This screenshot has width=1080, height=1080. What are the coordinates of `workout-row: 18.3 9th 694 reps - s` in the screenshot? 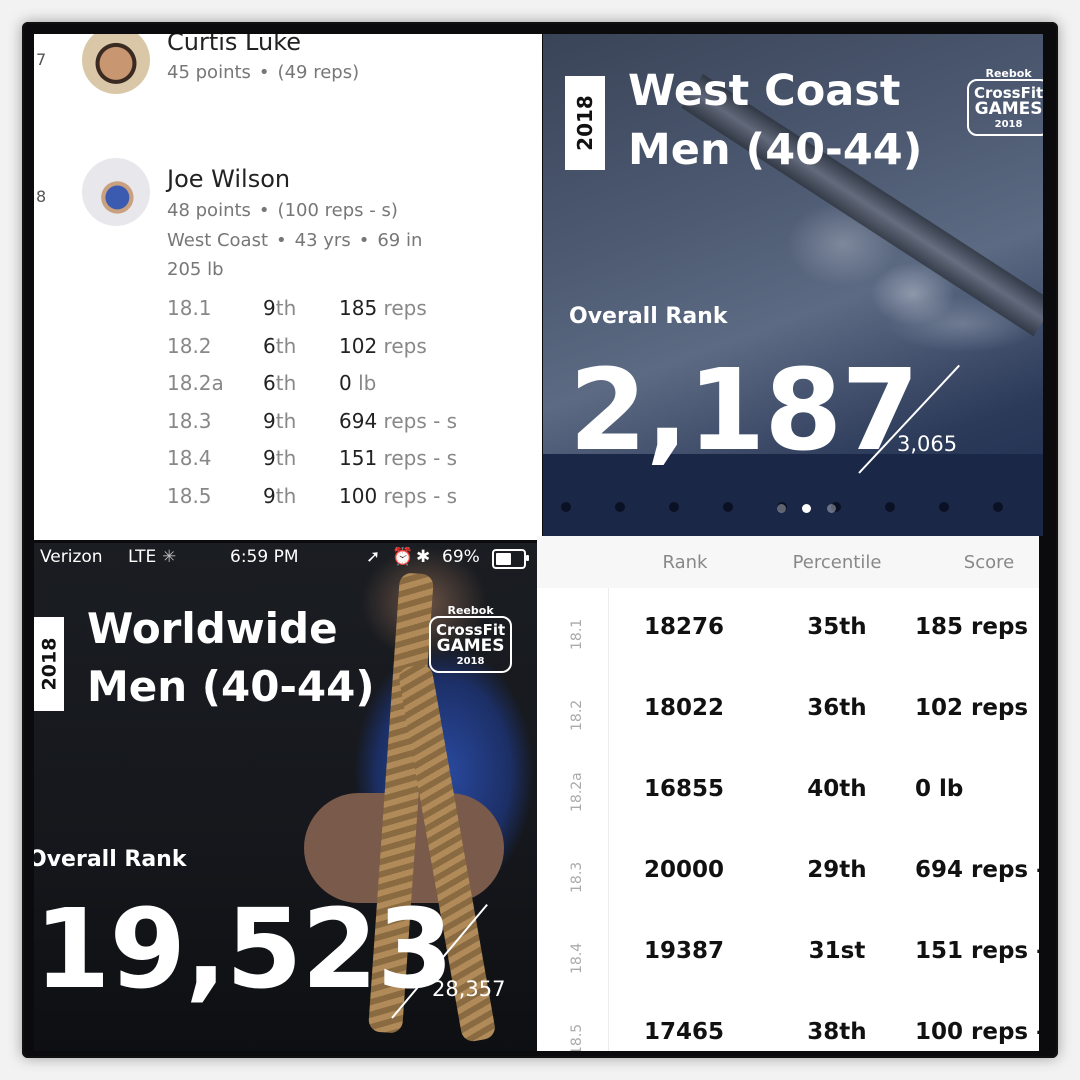 It's located at (332, 428).